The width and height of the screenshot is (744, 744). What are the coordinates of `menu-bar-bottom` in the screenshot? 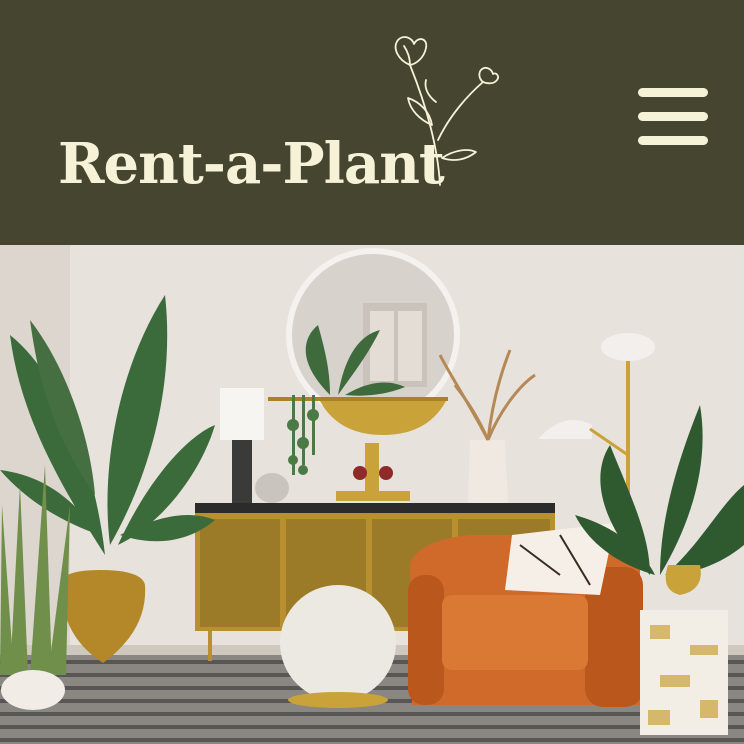 It's located at (673, 140).